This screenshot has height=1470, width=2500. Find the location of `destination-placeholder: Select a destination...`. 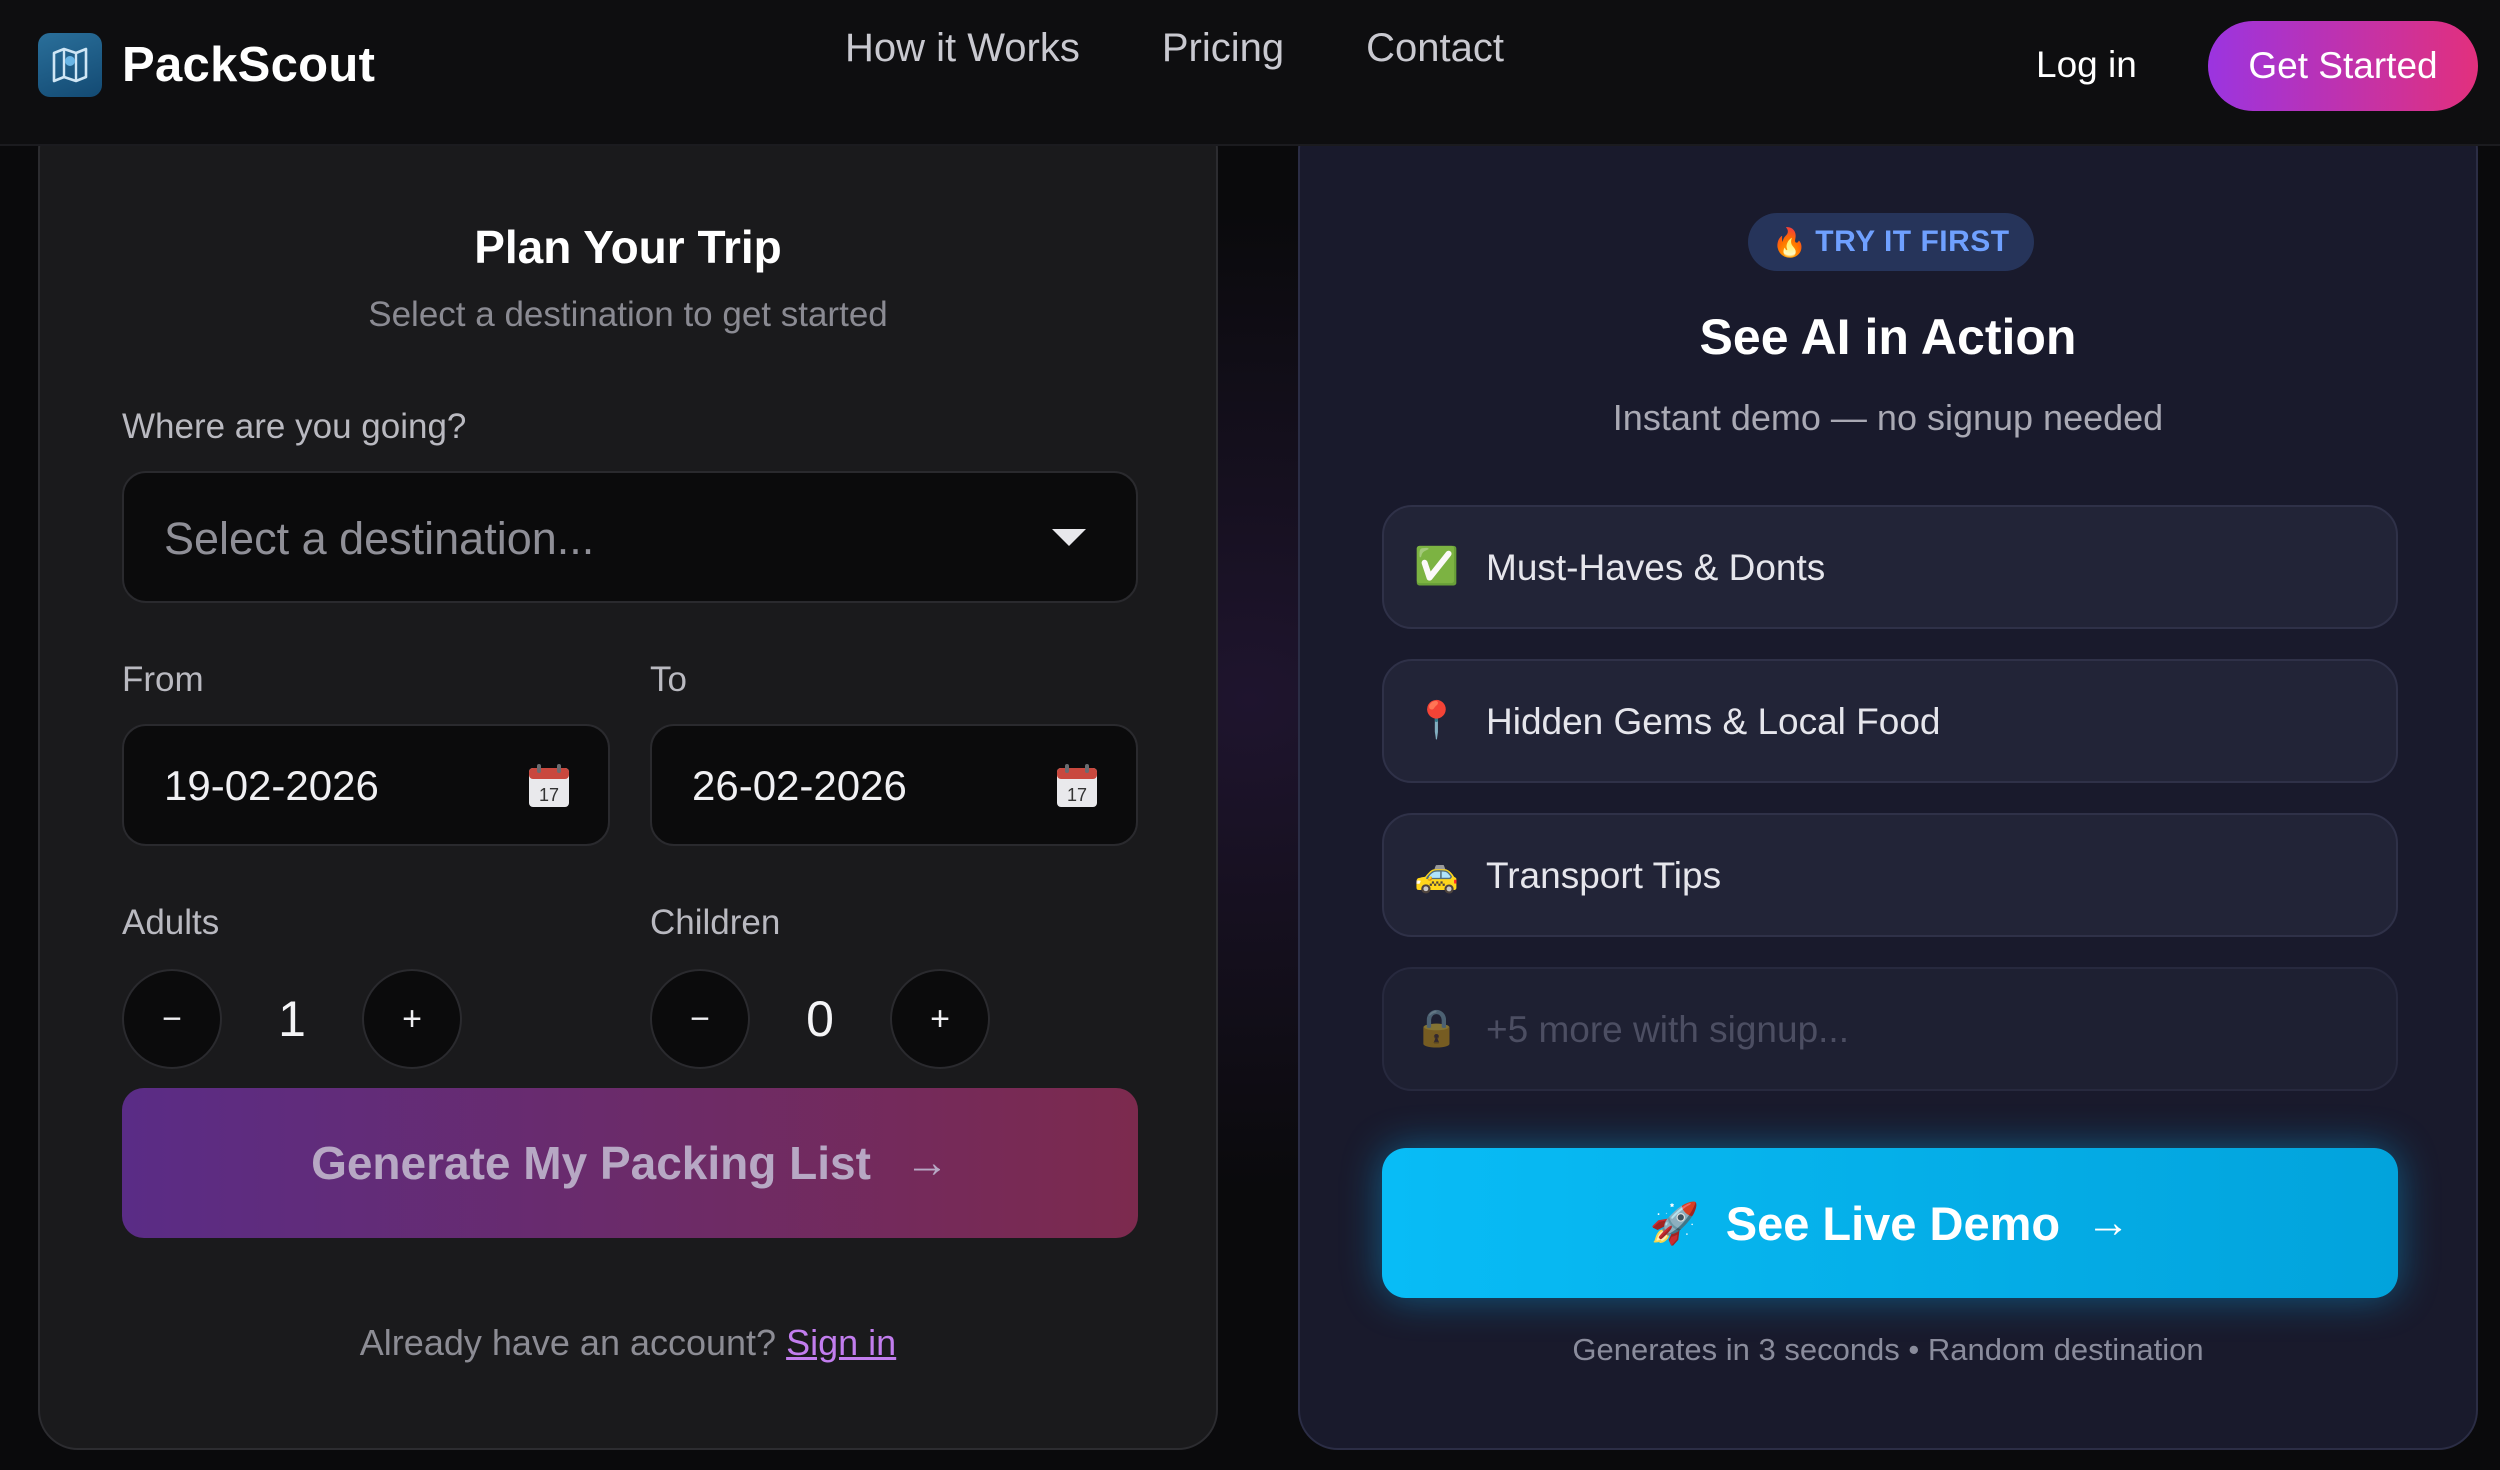

destination-placeholder: Select a destination... is located at coordinates (379, 538).